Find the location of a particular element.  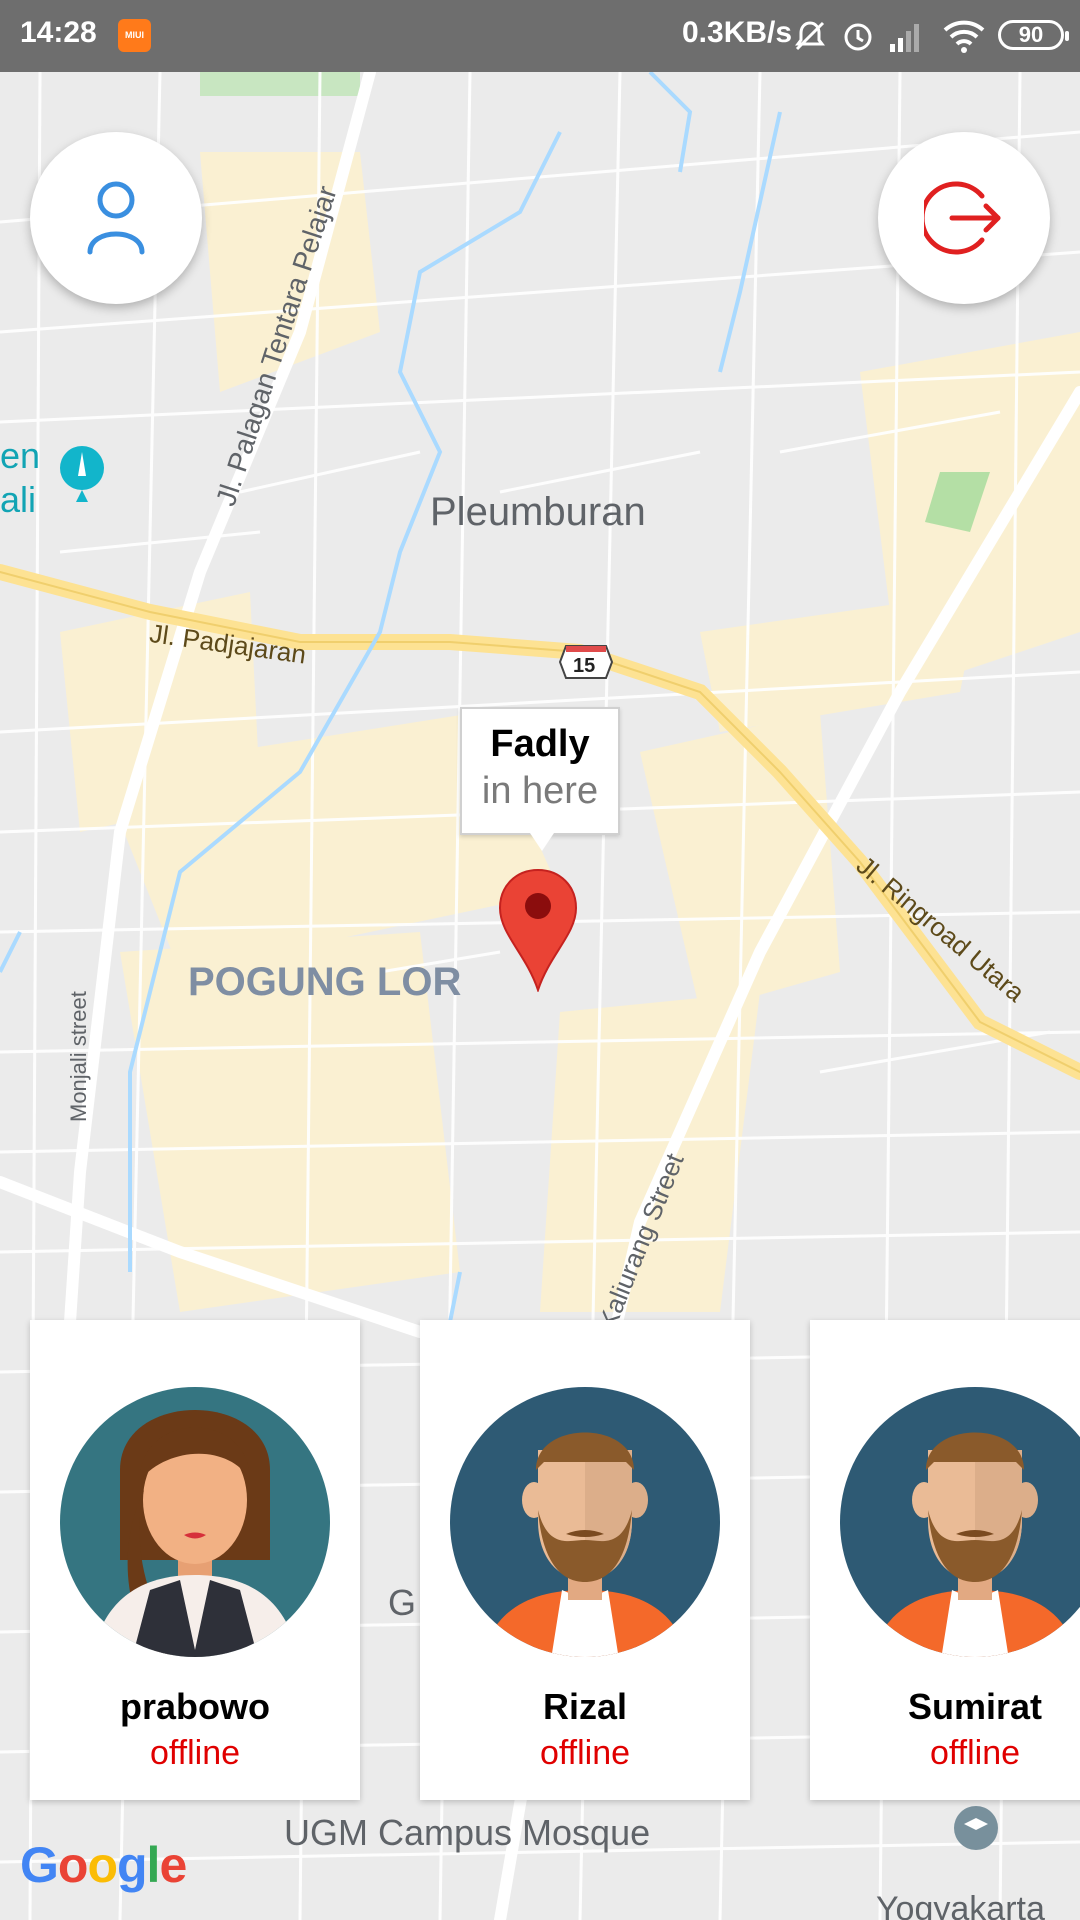

marker-subtitle: in here is located at coordinates (540, 791).